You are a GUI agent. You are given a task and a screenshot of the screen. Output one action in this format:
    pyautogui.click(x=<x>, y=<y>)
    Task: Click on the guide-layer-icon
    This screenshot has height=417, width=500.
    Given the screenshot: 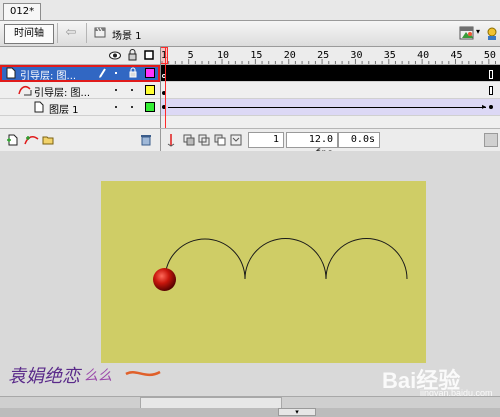 What is the action you would take?
    pyautogui.click(x=11, y=73)
    